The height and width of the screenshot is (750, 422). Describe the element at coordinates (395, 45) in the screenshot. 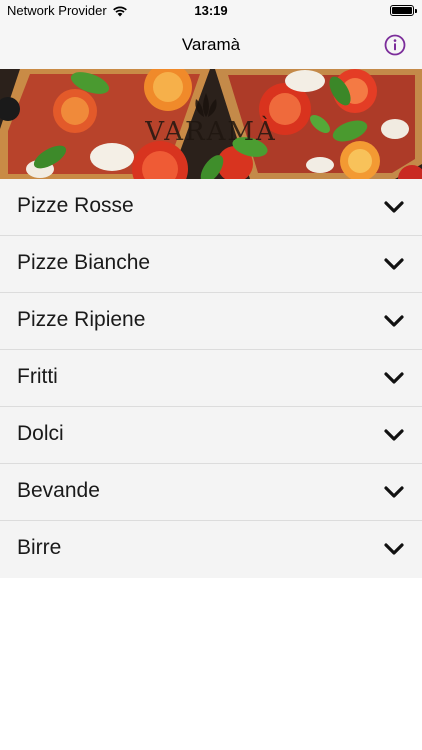

I see `info-icon` at that location.